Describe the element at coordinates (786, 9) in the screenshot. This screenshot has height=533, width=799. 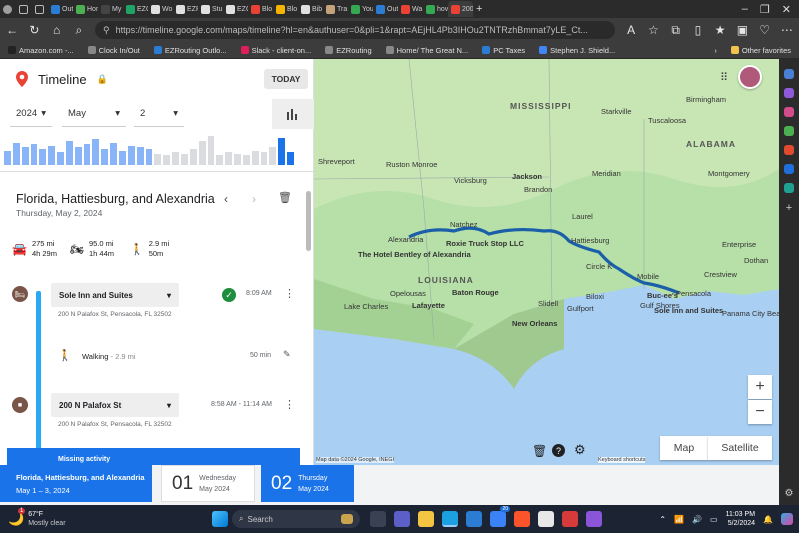
I see `close-icon: ✕` at that location.